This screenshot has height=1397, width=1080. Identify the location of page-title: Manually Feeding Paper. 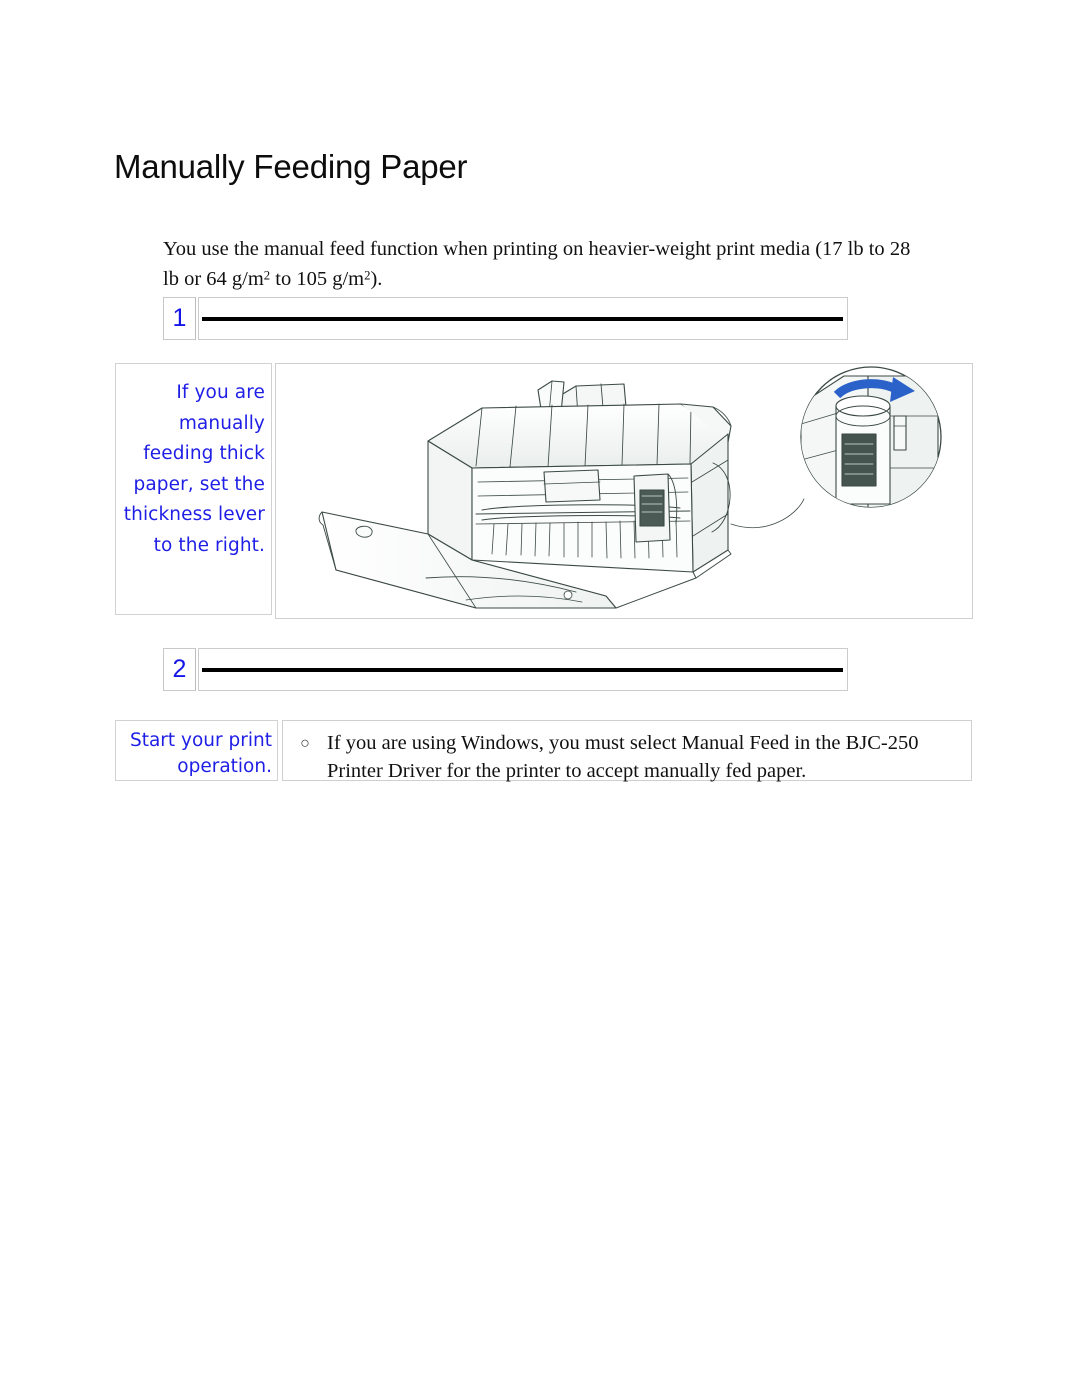
(291, 166).